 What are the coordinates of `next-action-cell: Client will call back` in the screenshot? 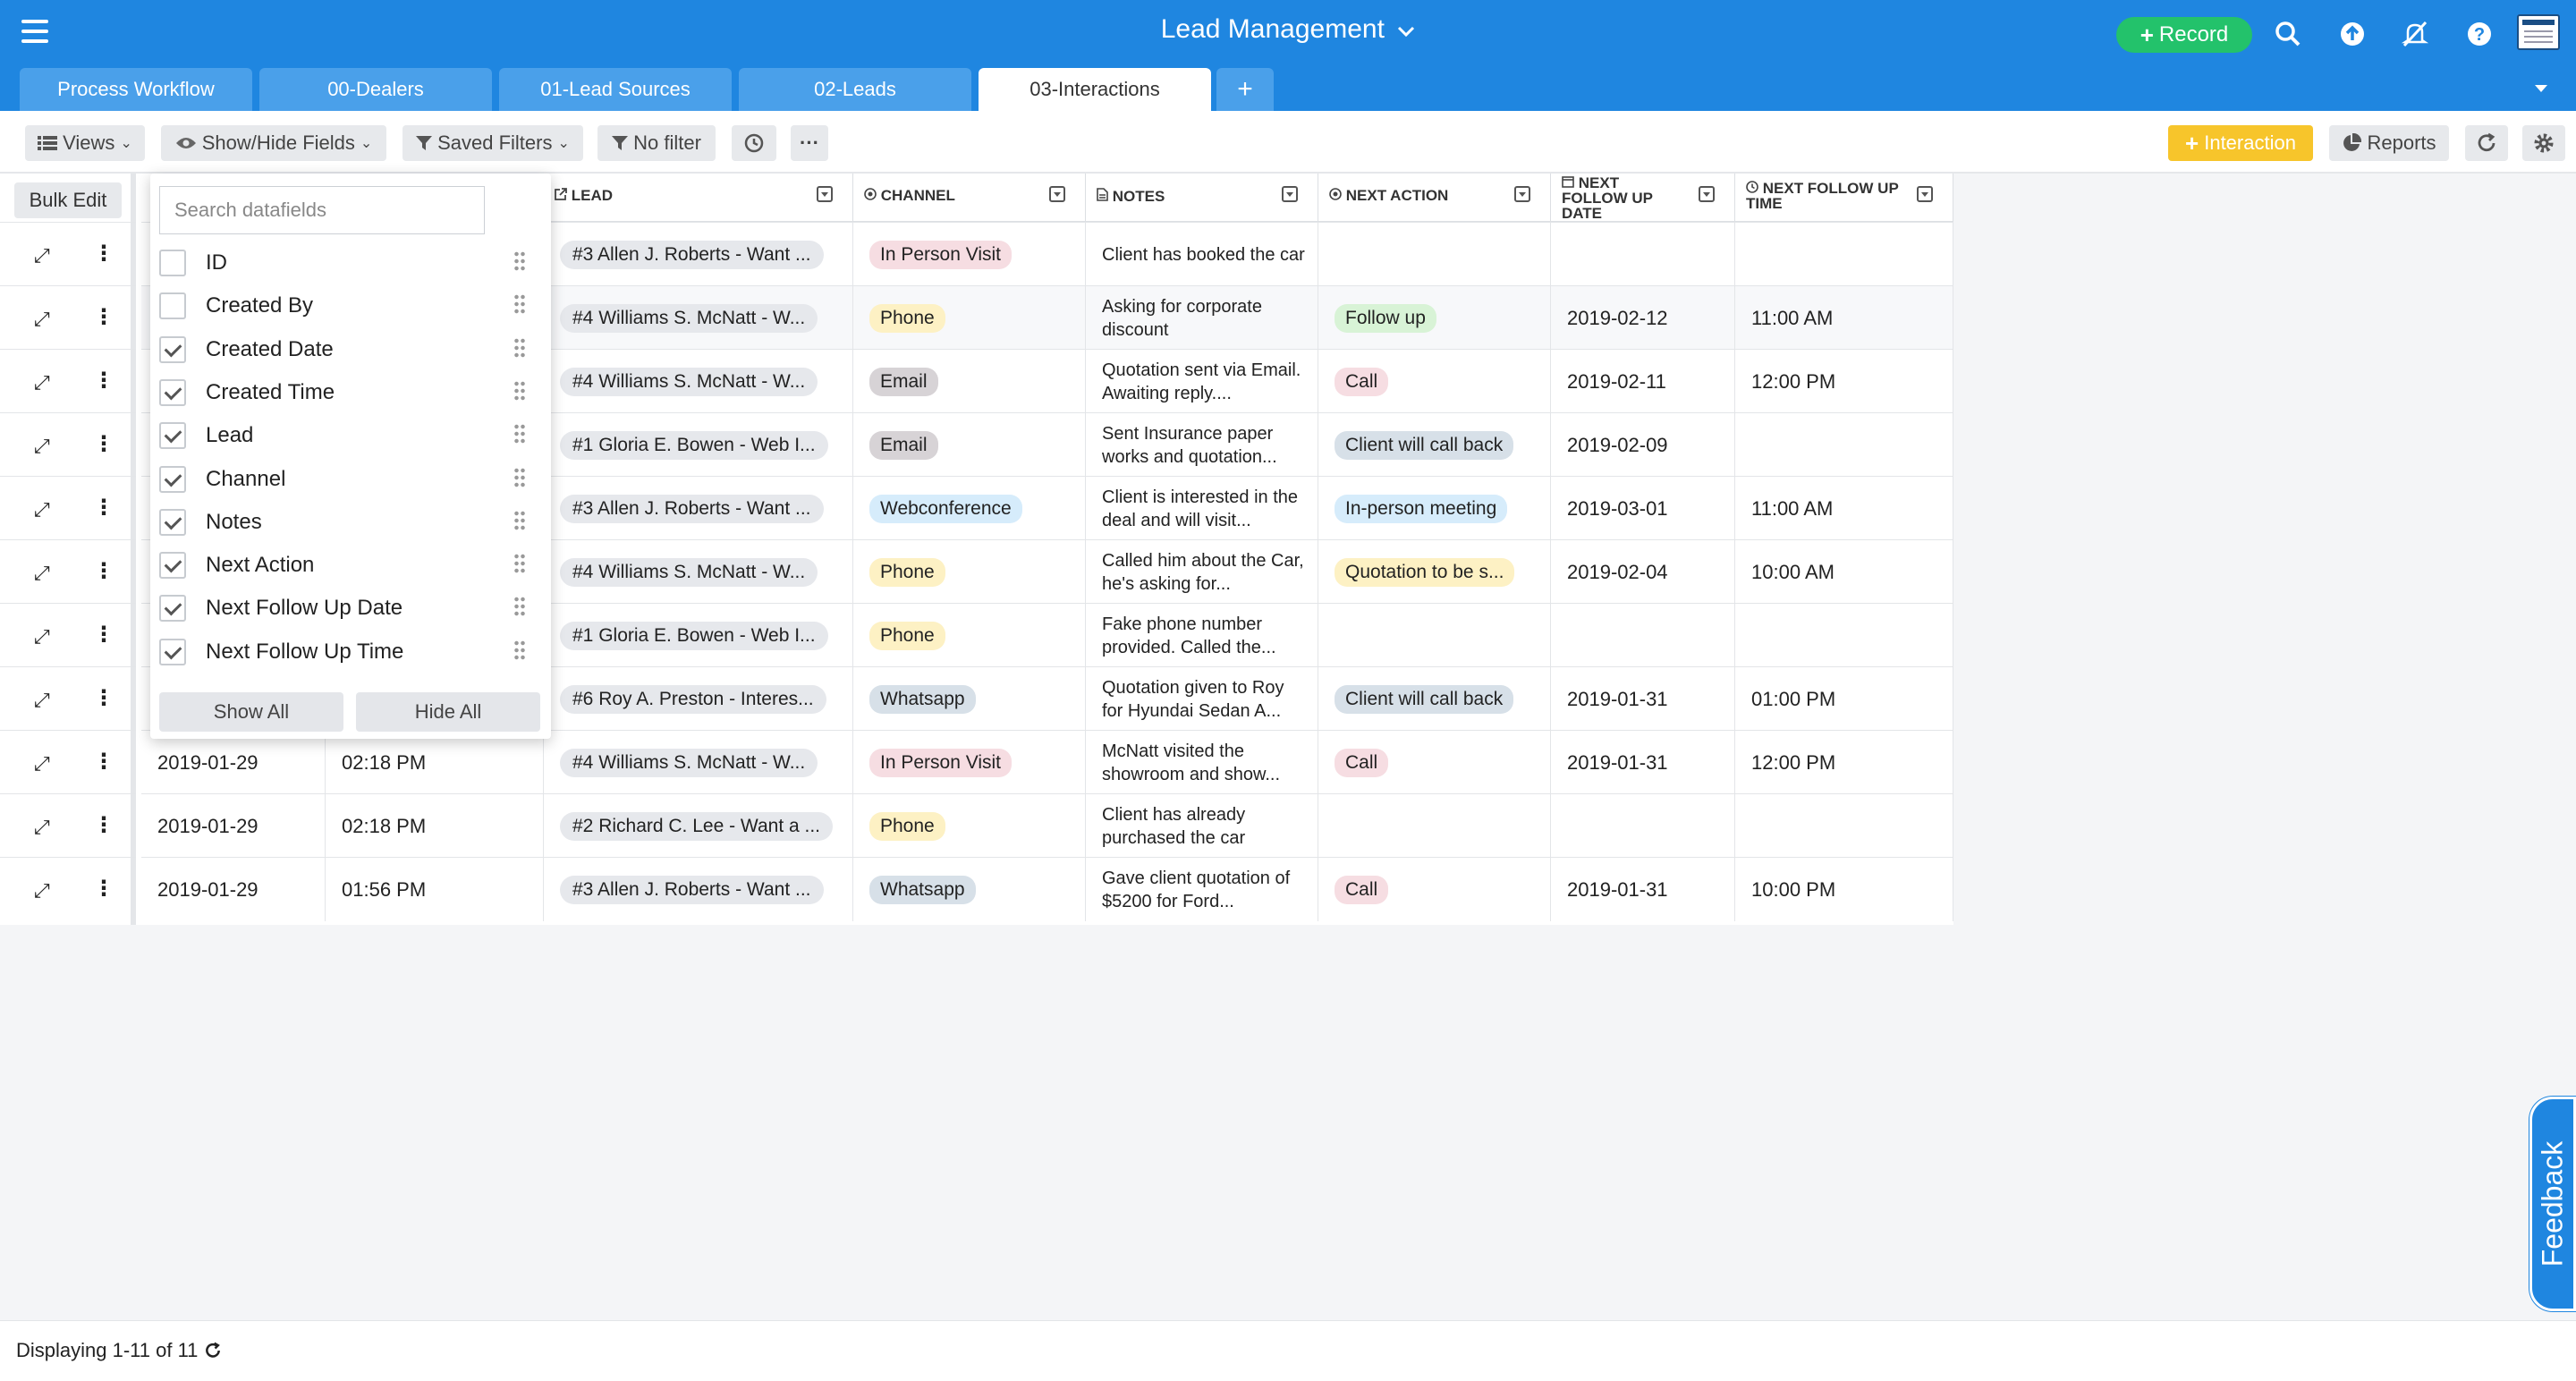 It's located at (1434, 445).